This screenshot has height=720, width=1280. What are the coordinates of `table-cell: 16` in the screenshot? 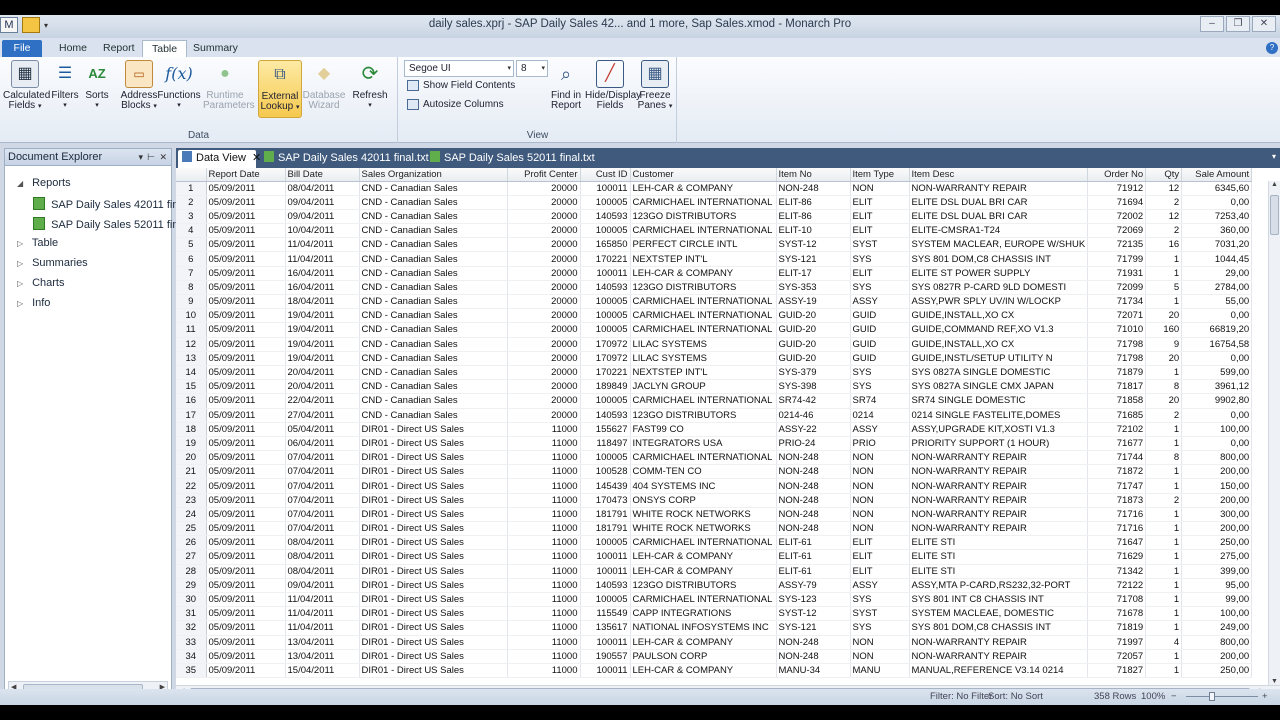 It's located at (1164, 245).